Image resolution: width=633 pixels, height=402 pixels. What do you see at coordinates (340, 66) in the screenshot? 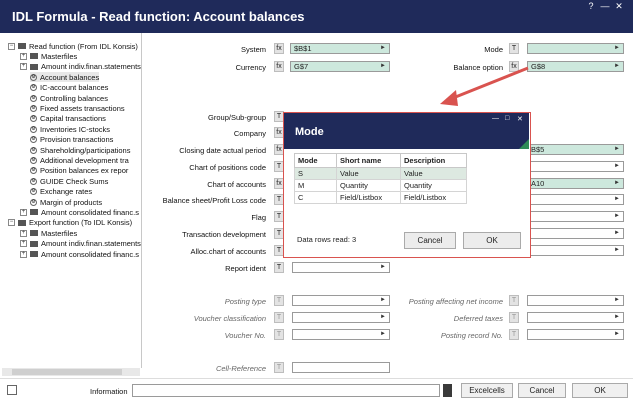
I see `currency-field: G$7 ►` at bounding box center [340, 66].